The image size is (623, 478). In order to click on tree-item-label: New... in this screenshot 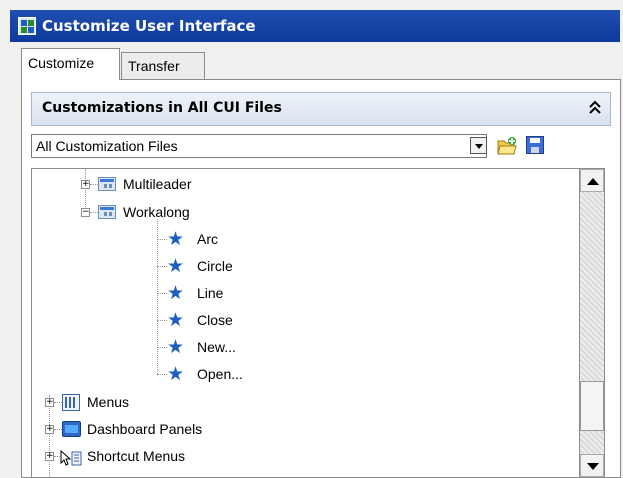, I will do `click(216, 347)`.